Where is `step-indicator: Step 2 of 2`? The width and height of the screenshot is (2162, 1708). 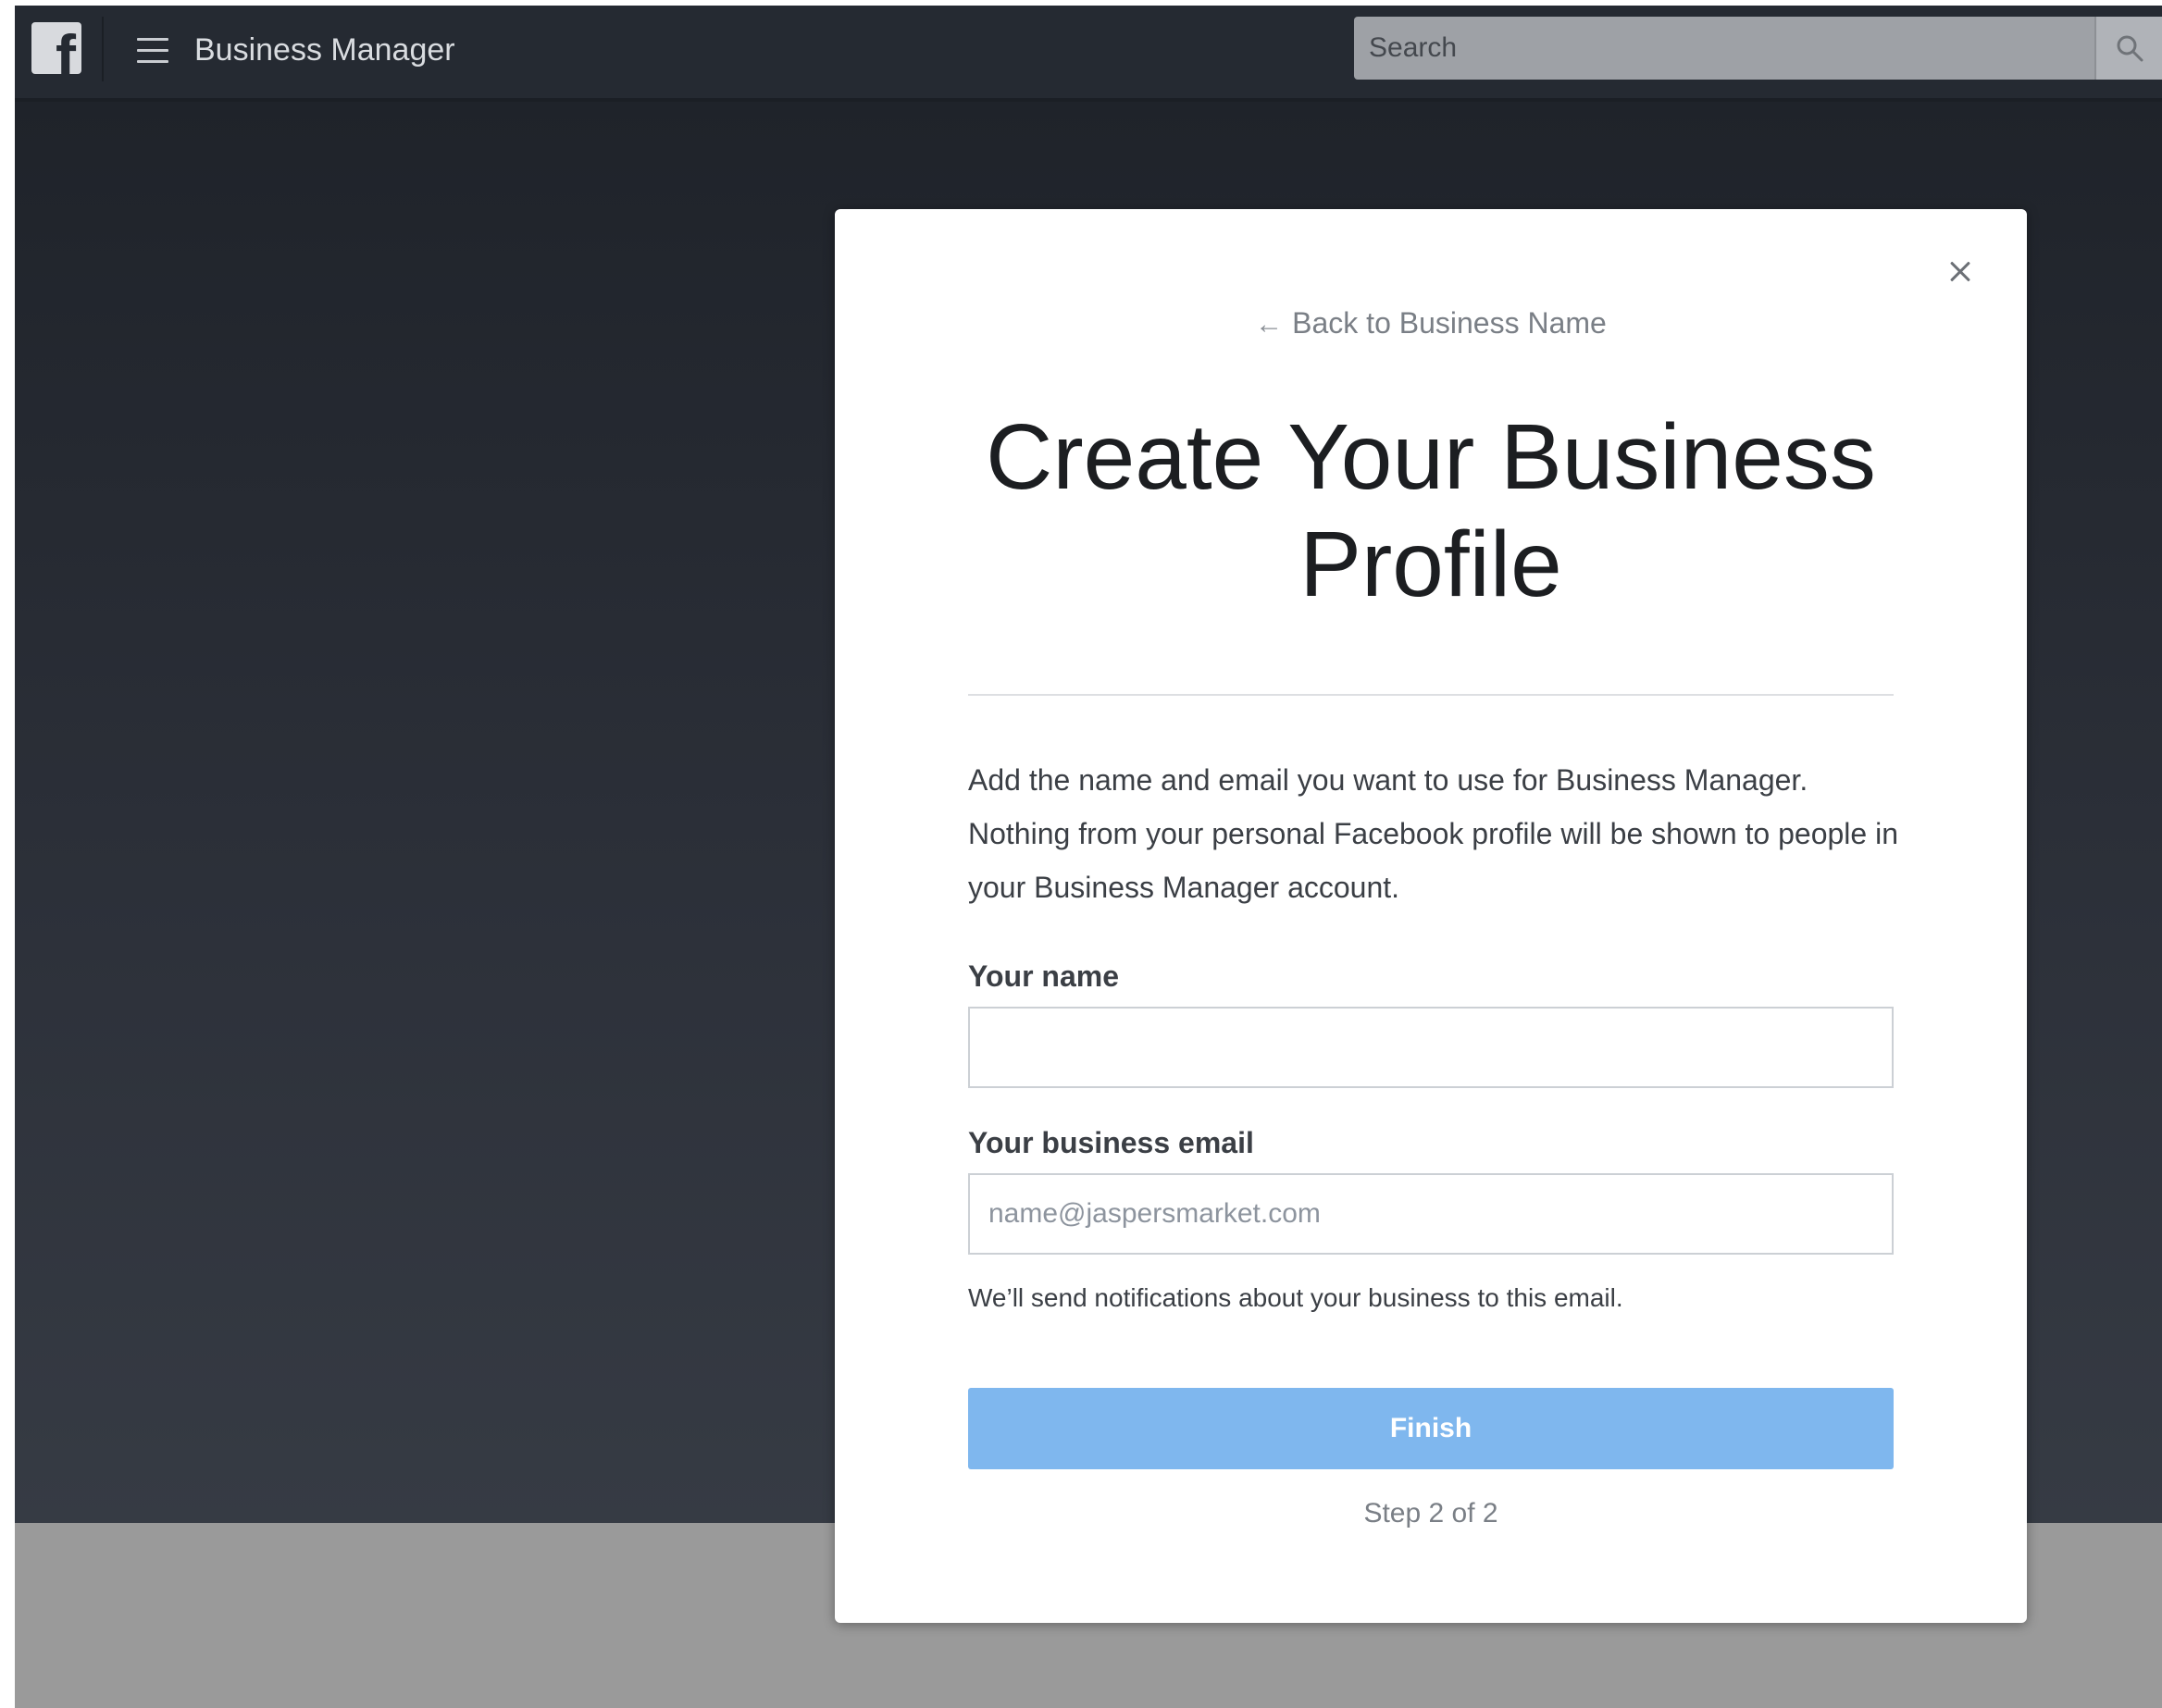 step-indicator: Step 2 of 2 is located at coordinates (1430, 1513).